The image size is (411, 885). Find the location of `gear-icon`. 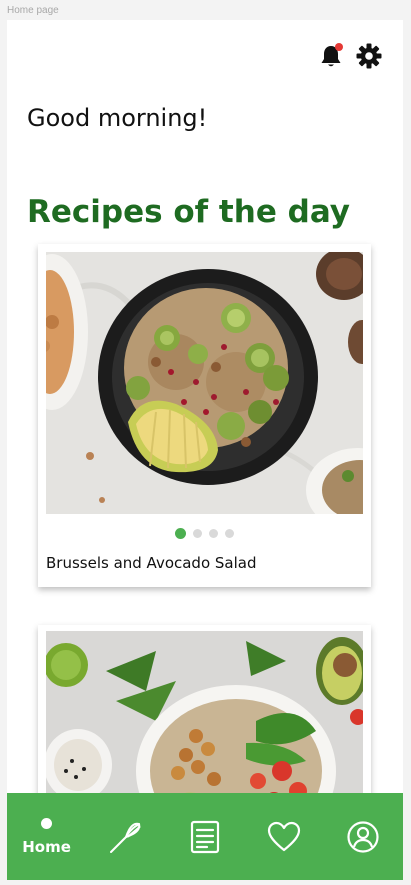

gear-icon is located at coordinates (369, 56).